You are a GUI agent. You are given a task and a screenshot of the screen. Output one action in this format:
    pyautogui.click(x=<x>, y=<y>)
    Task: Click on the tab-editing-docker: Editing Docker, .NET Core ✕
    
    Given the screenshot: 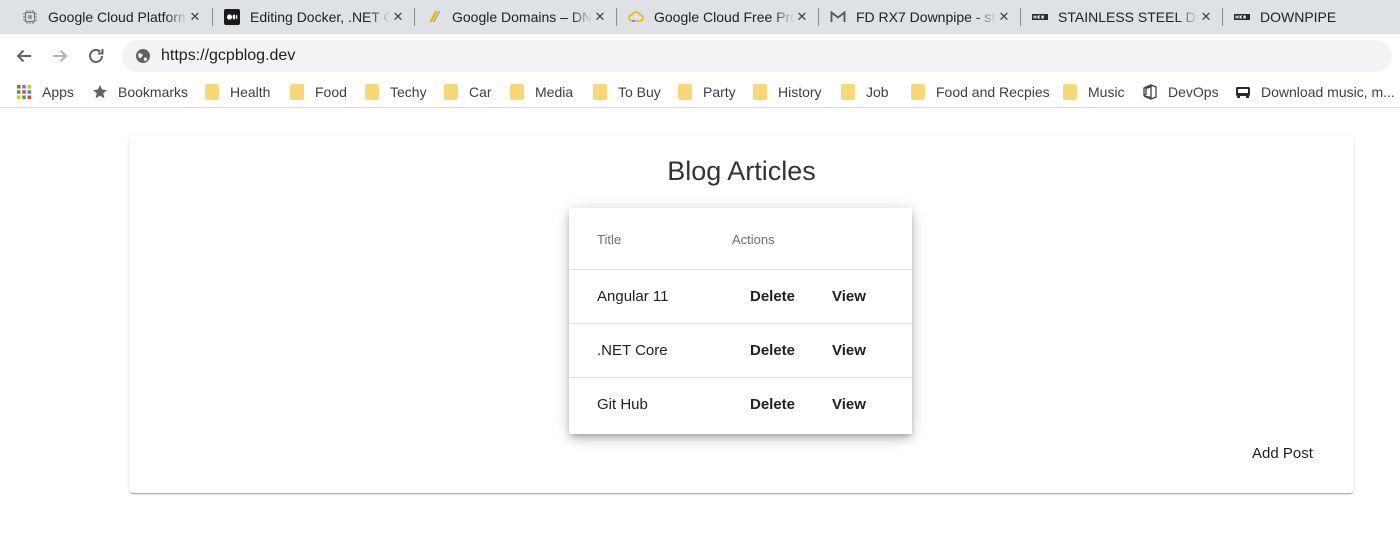 What is the action you would take?
    pyautogui.click(x=308, y=17)
    